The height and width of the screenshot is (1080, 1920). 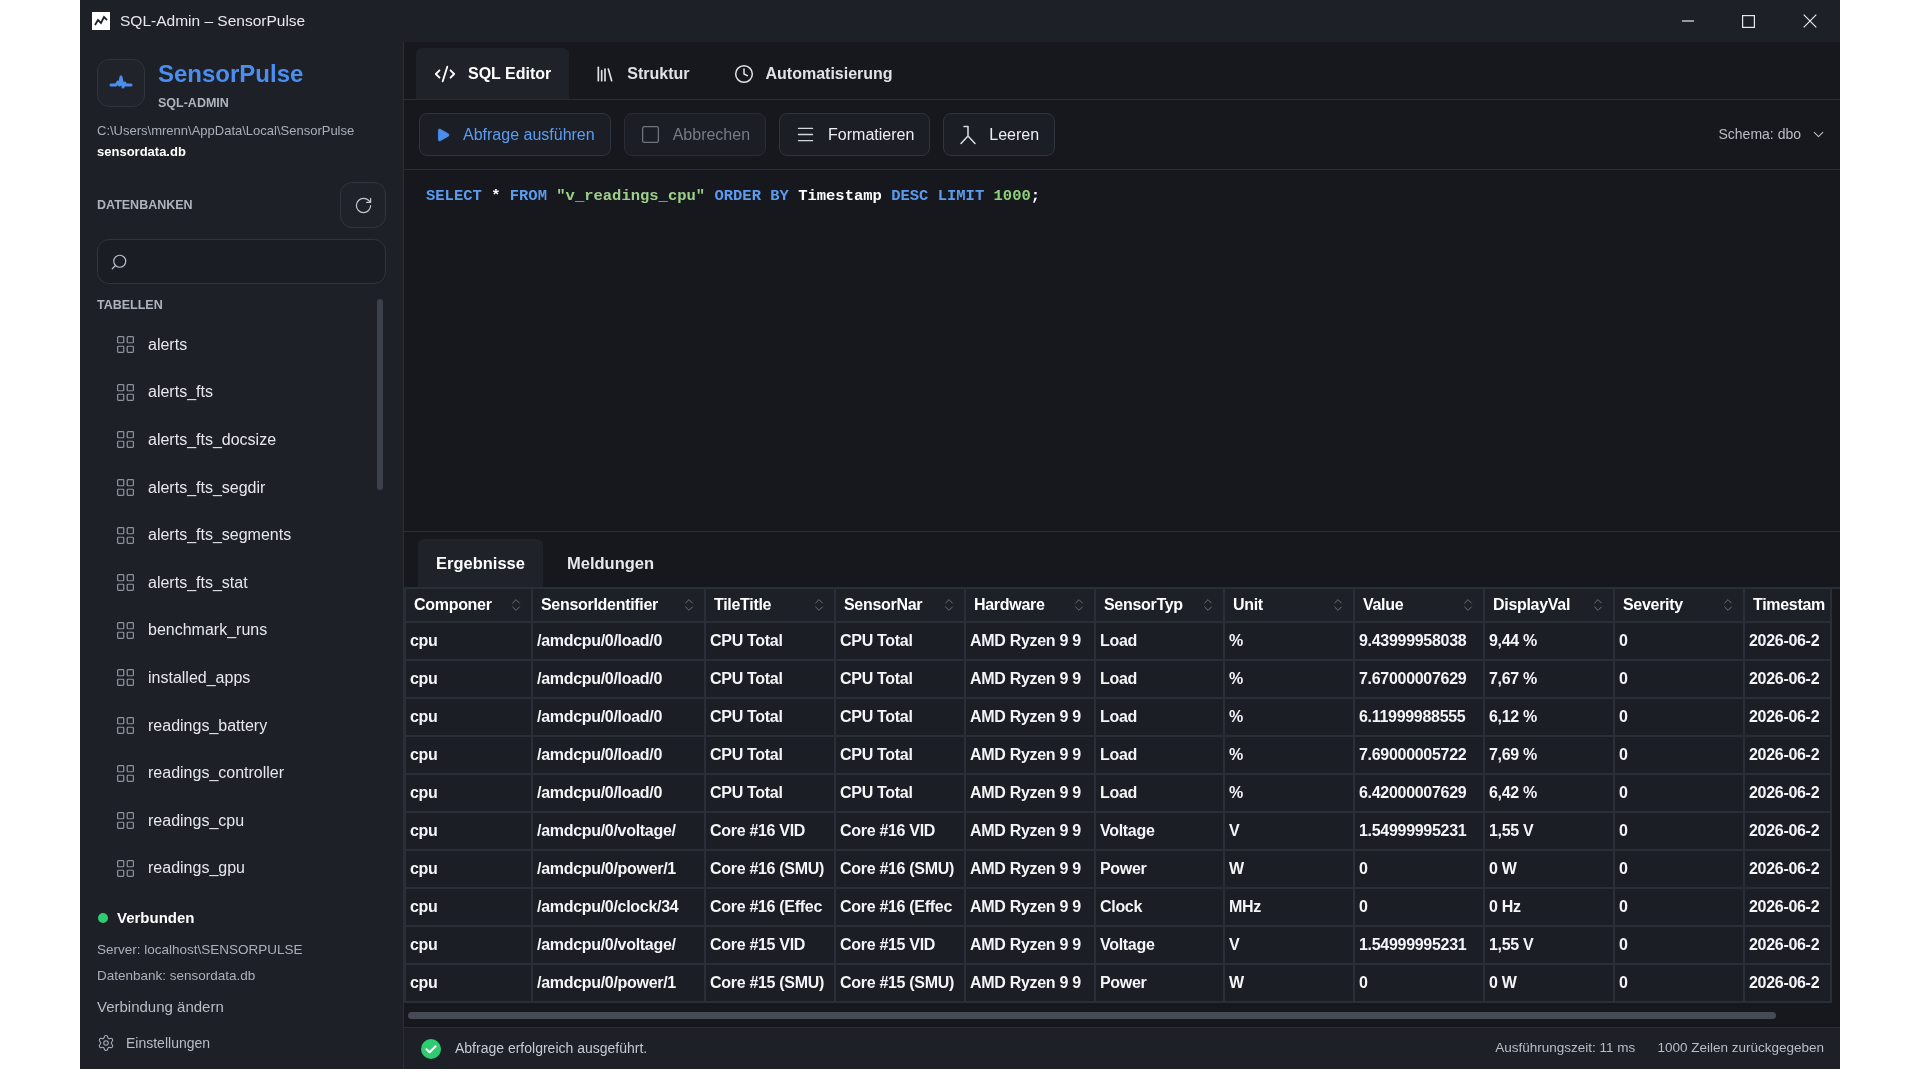 What do you see at coordinates (469, 606) in the screenshot?
I see `column-header: Componer` at bounding box center [469, 606].